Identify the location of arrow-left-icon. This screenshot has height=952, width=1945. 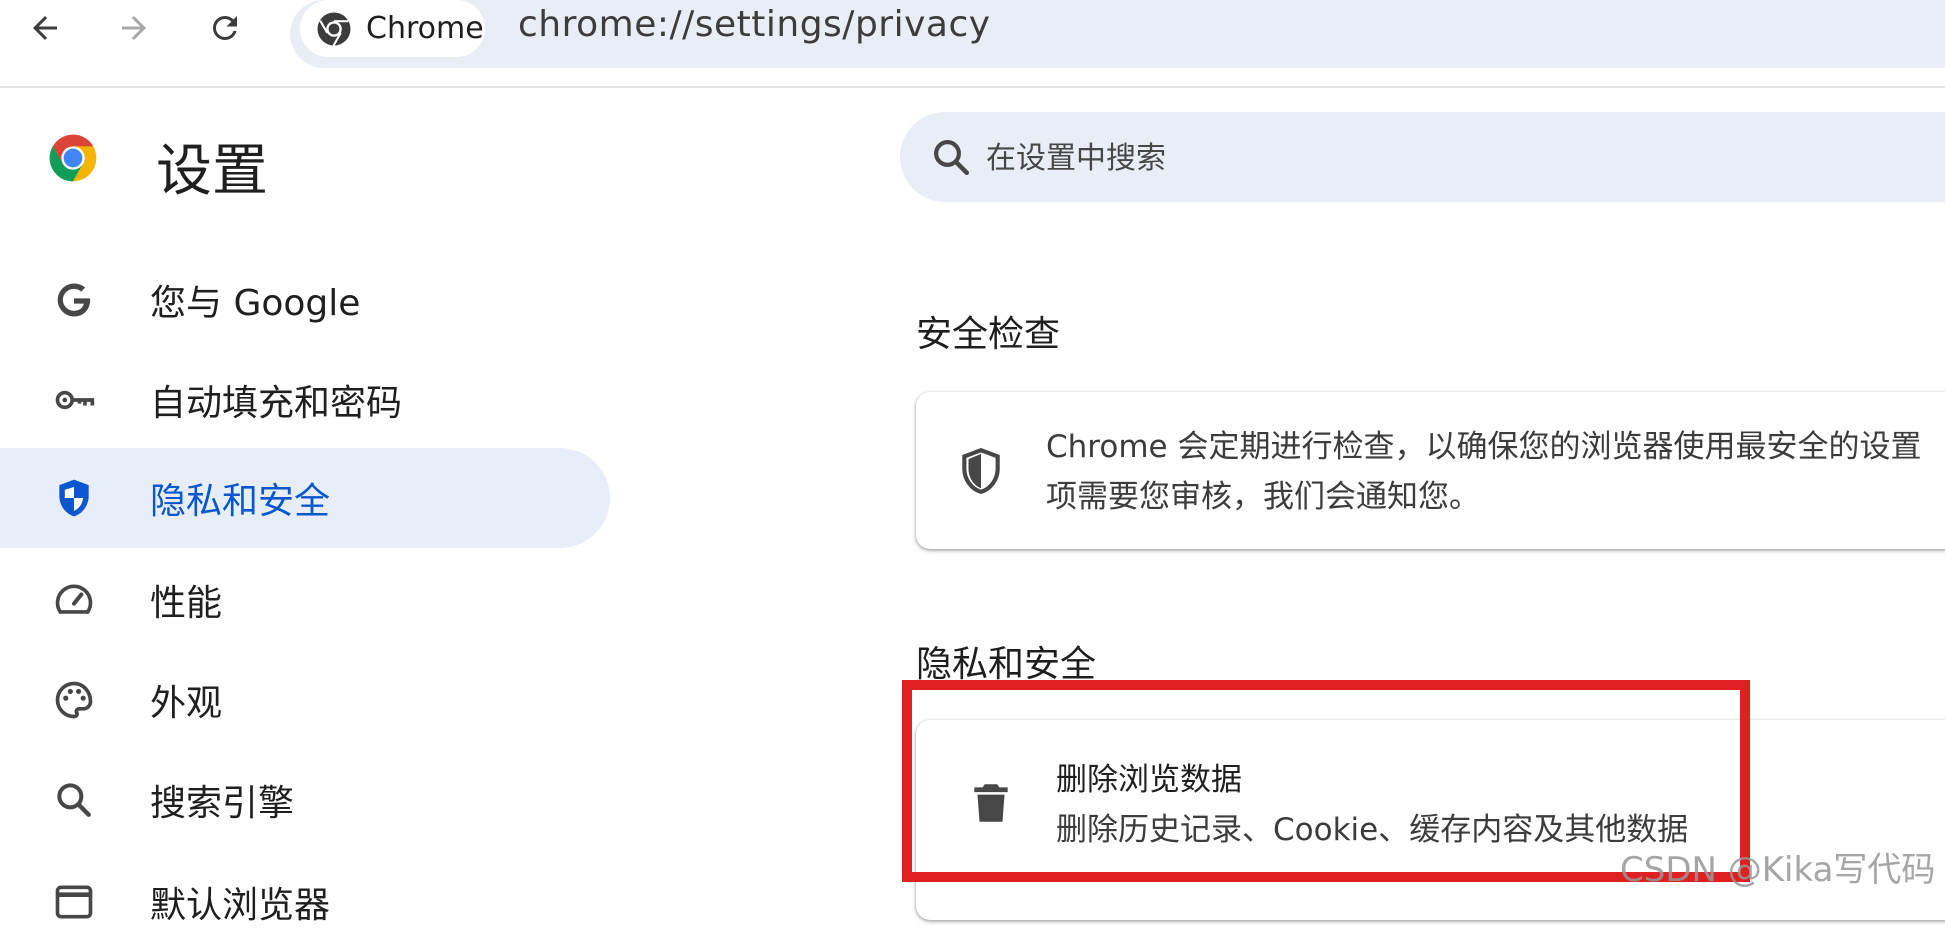
(45, 28).